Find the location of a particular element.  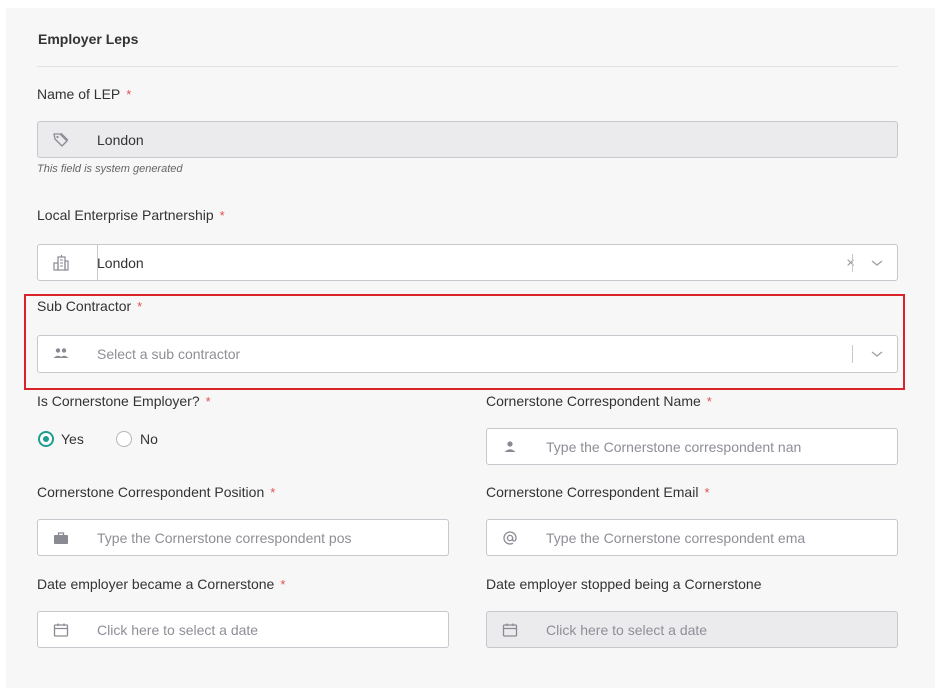

radio-yes-label: Yes is located at coordinates (72, 439).